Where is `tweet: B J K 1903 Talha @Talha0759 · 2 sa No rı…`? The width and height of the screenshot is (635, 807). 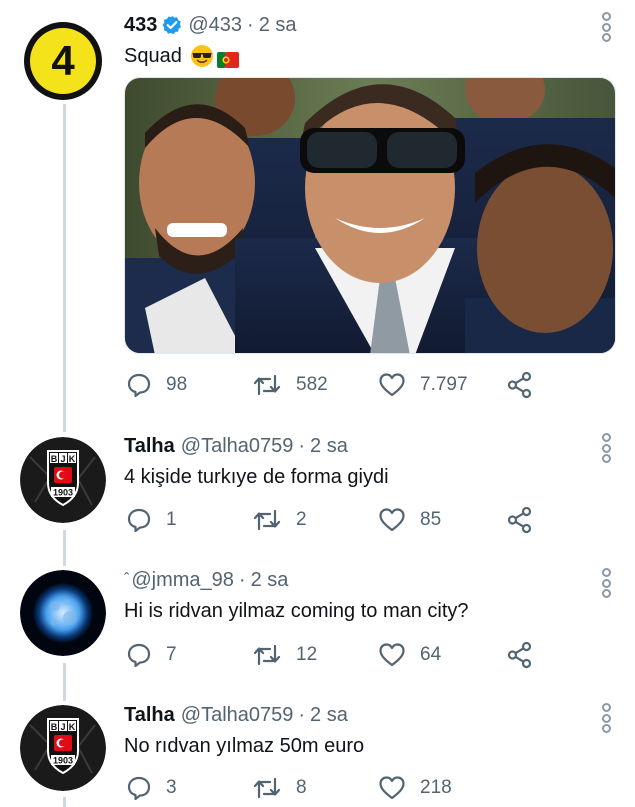
tweet: B J K 1903 Talha @Talha0759 · 2 sa No rı… is located at coordinates (317, 748).